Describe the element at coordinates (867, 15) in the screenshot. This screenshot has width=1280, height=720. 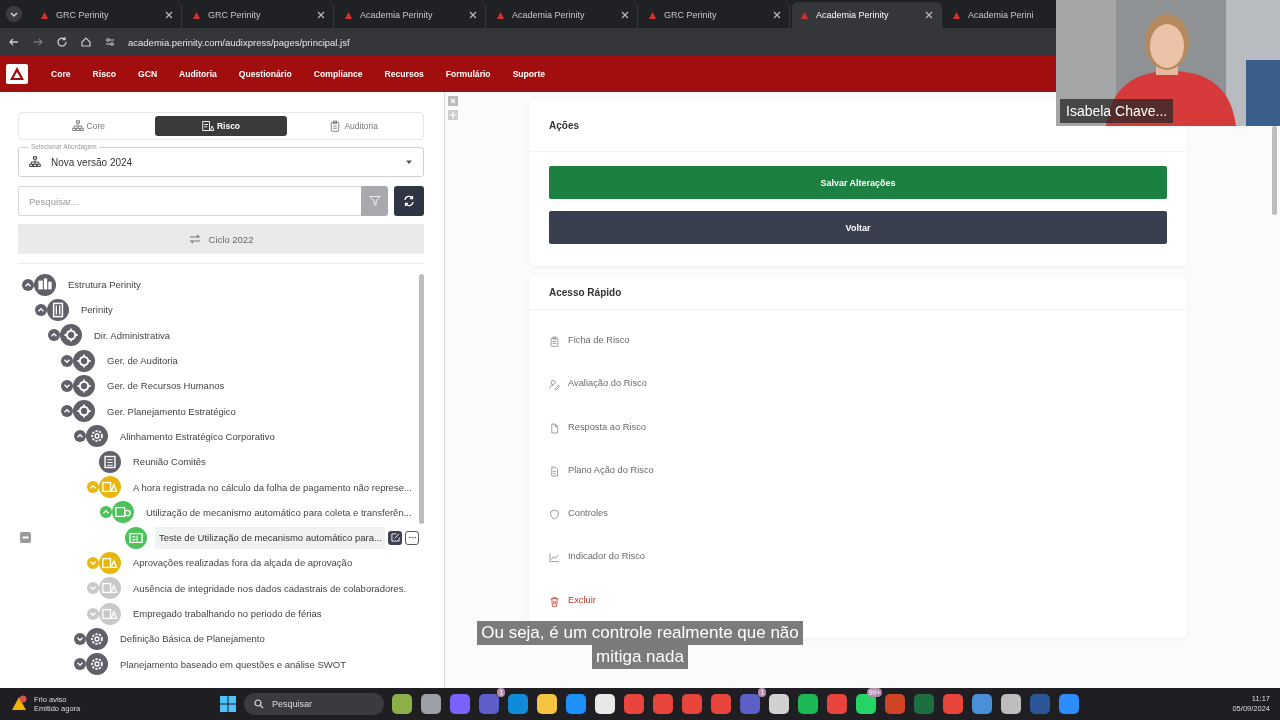
I see `browser-tab: Academia Perinity` at that location.